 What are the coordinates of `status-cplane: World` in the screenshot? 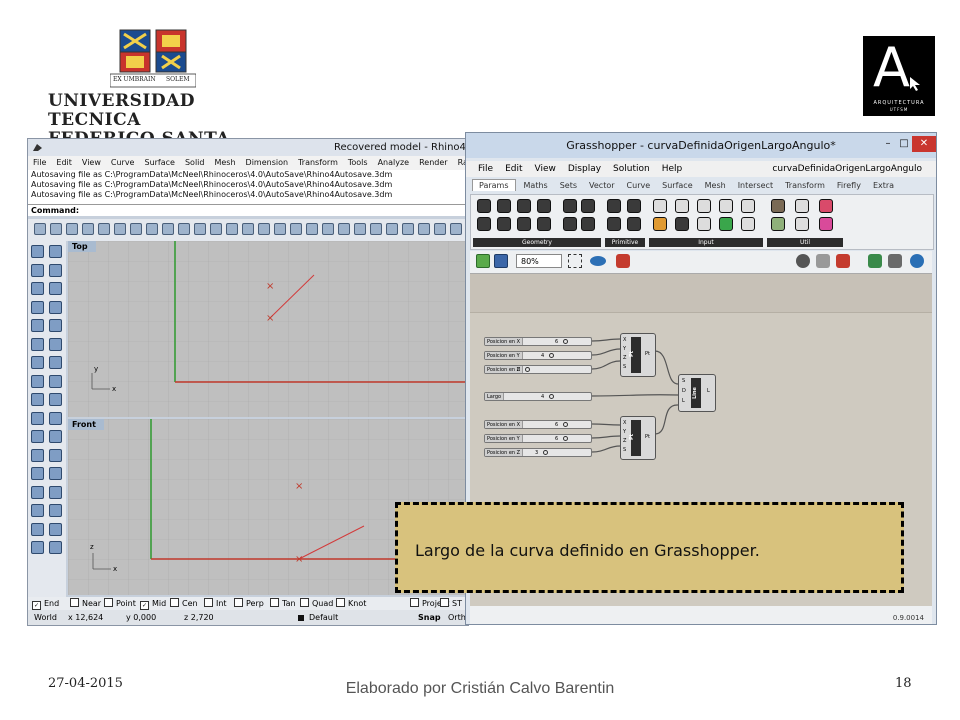 It's located at (45, 617).